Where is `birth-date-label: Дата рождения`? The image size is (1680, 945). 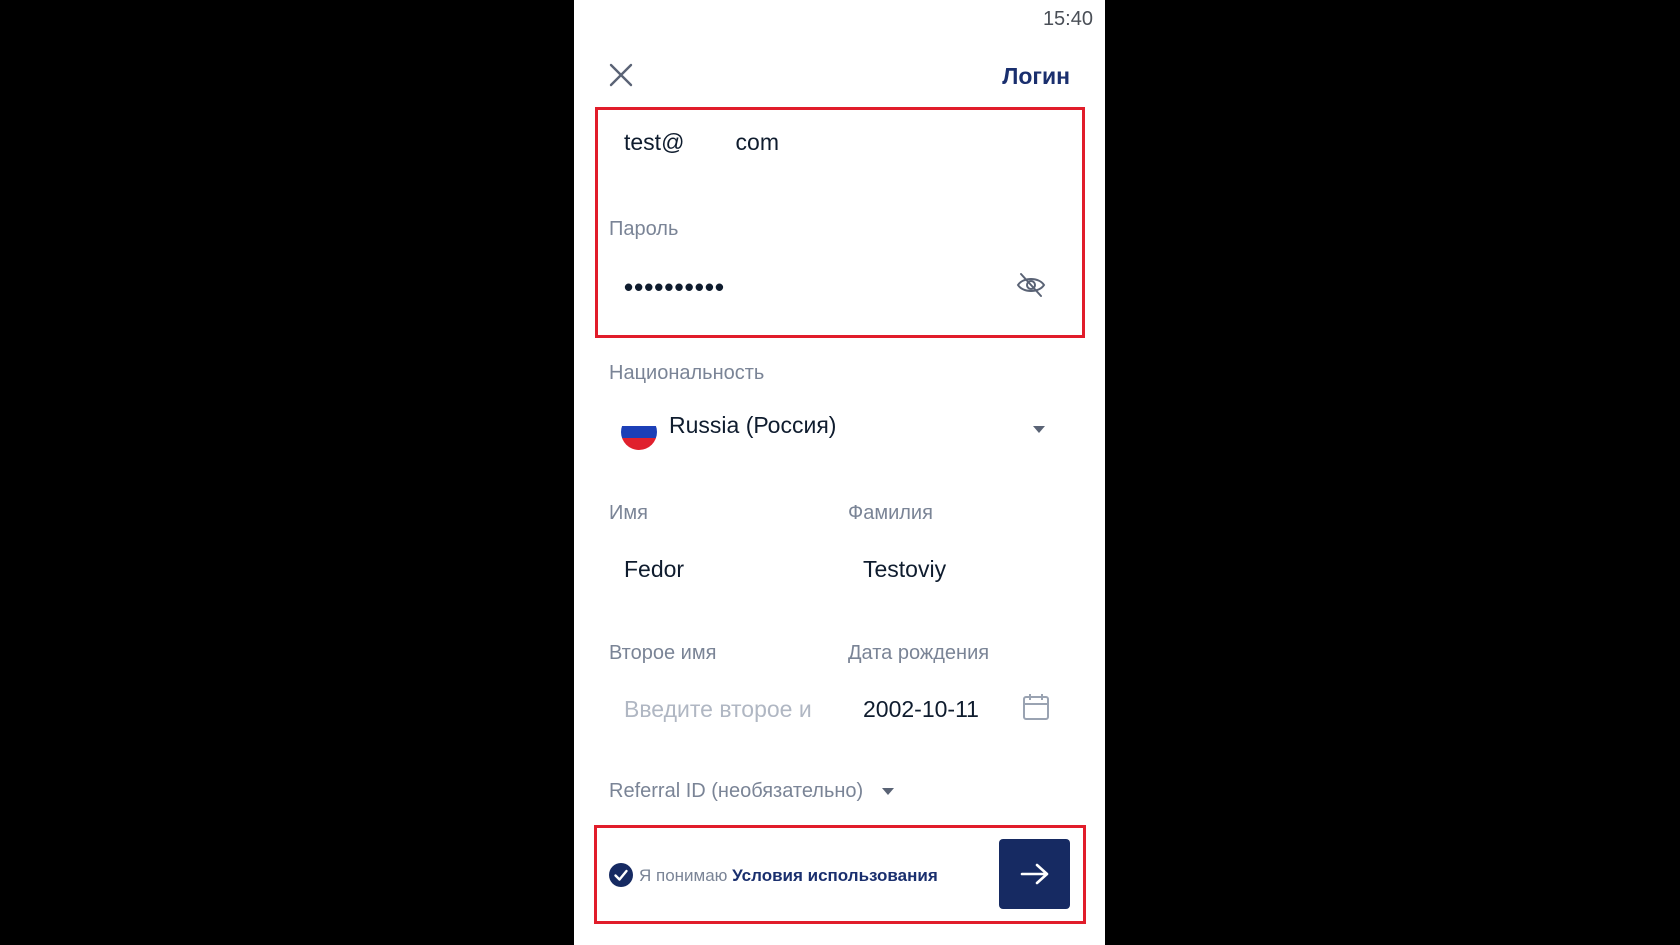
birth-date-label: Дата рождения is located at coordinates (919, 653).